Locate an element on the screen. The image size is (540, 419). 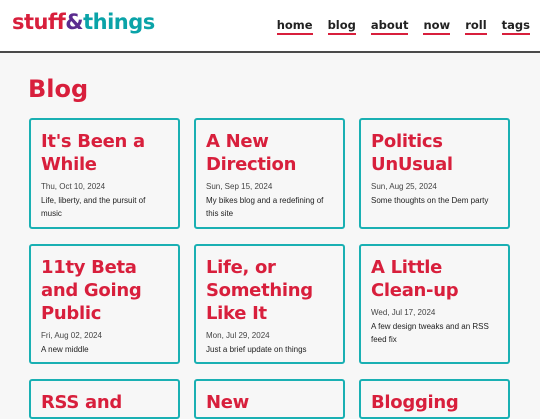
main-nav: home blog about now roll tags is located at coordinates (396, 27).